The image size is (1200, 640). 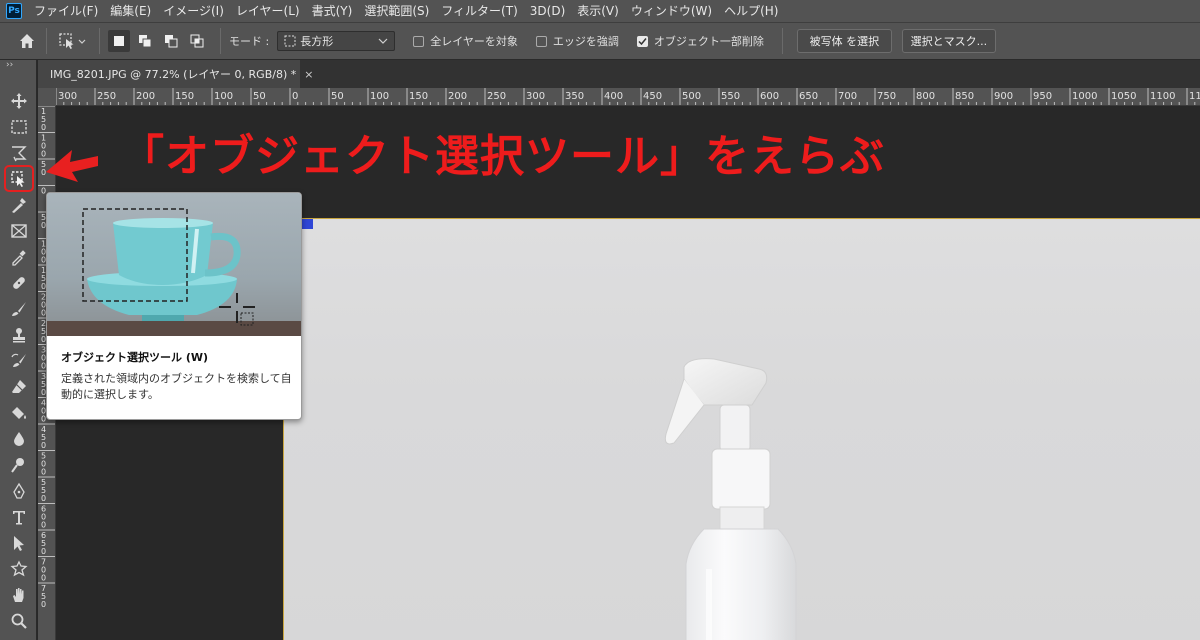 I want to click on spray-bottle-photo, so click(x=730, y=499).